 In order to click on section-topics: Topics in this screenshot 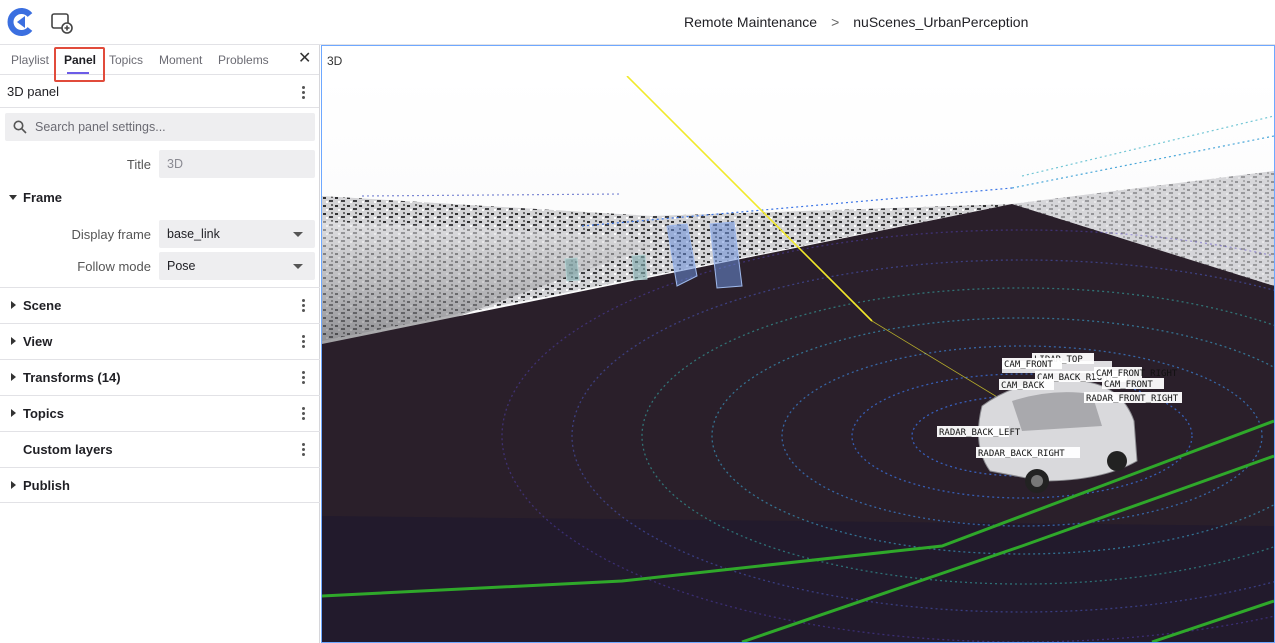, I will do `click(160, 413)`.